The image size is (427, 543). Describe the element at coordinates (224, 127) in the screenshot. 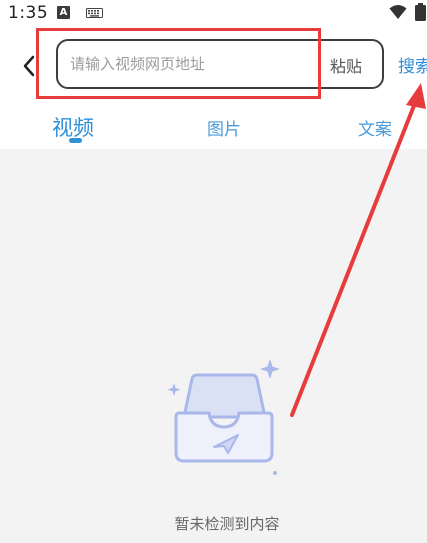

I see `tab-image: 图片` at that location.